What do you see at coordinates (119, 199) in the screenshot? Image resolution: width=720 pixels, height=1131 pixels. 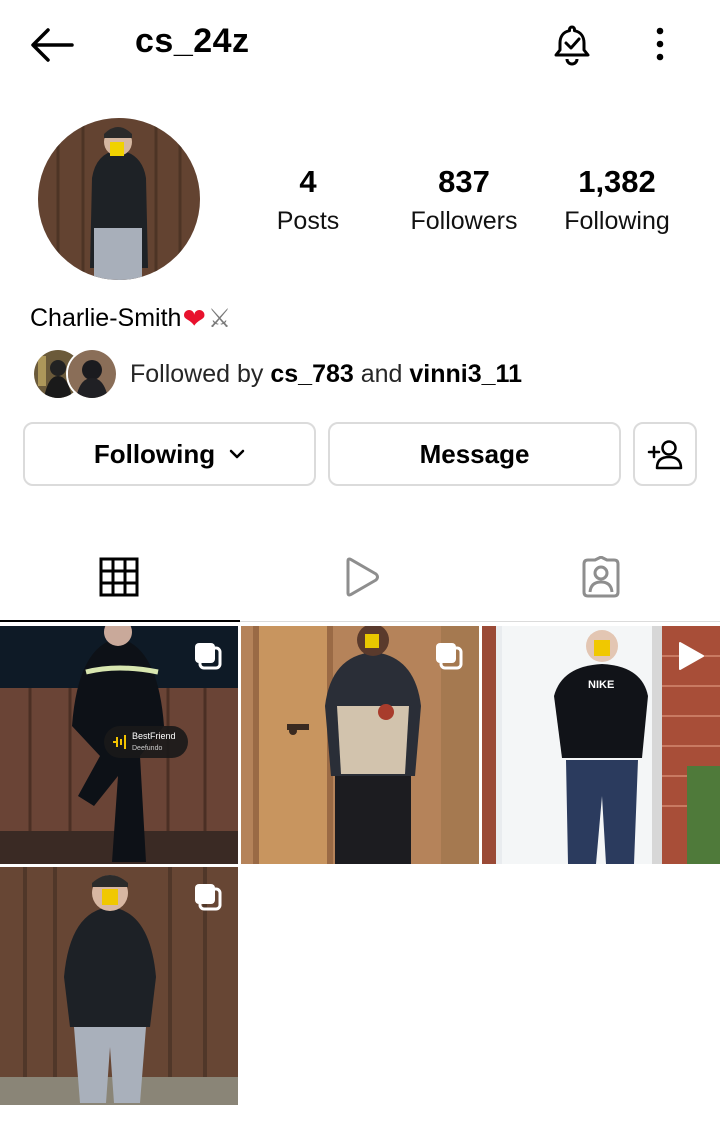 I see `profile-avatar` at bounding box center [119, 199].